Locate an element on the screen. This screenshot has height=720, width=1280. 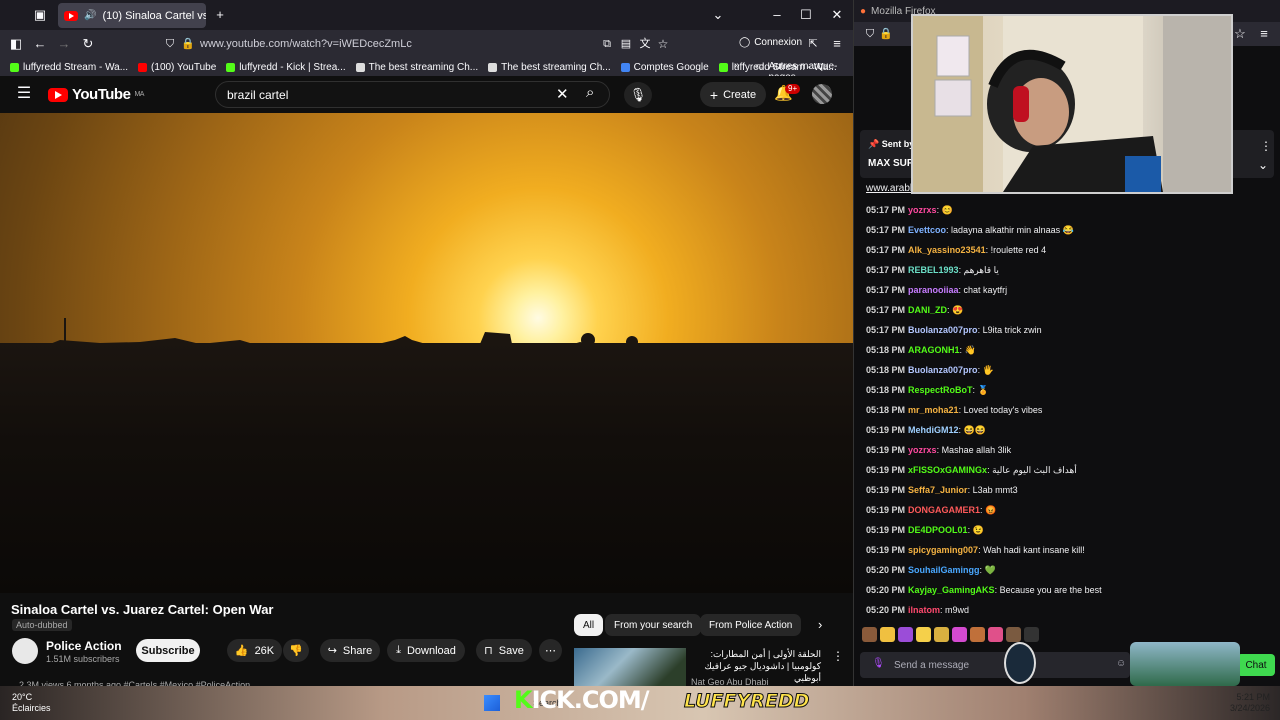
emoji-icon: ☺ is located at coordinates (1121, 663).